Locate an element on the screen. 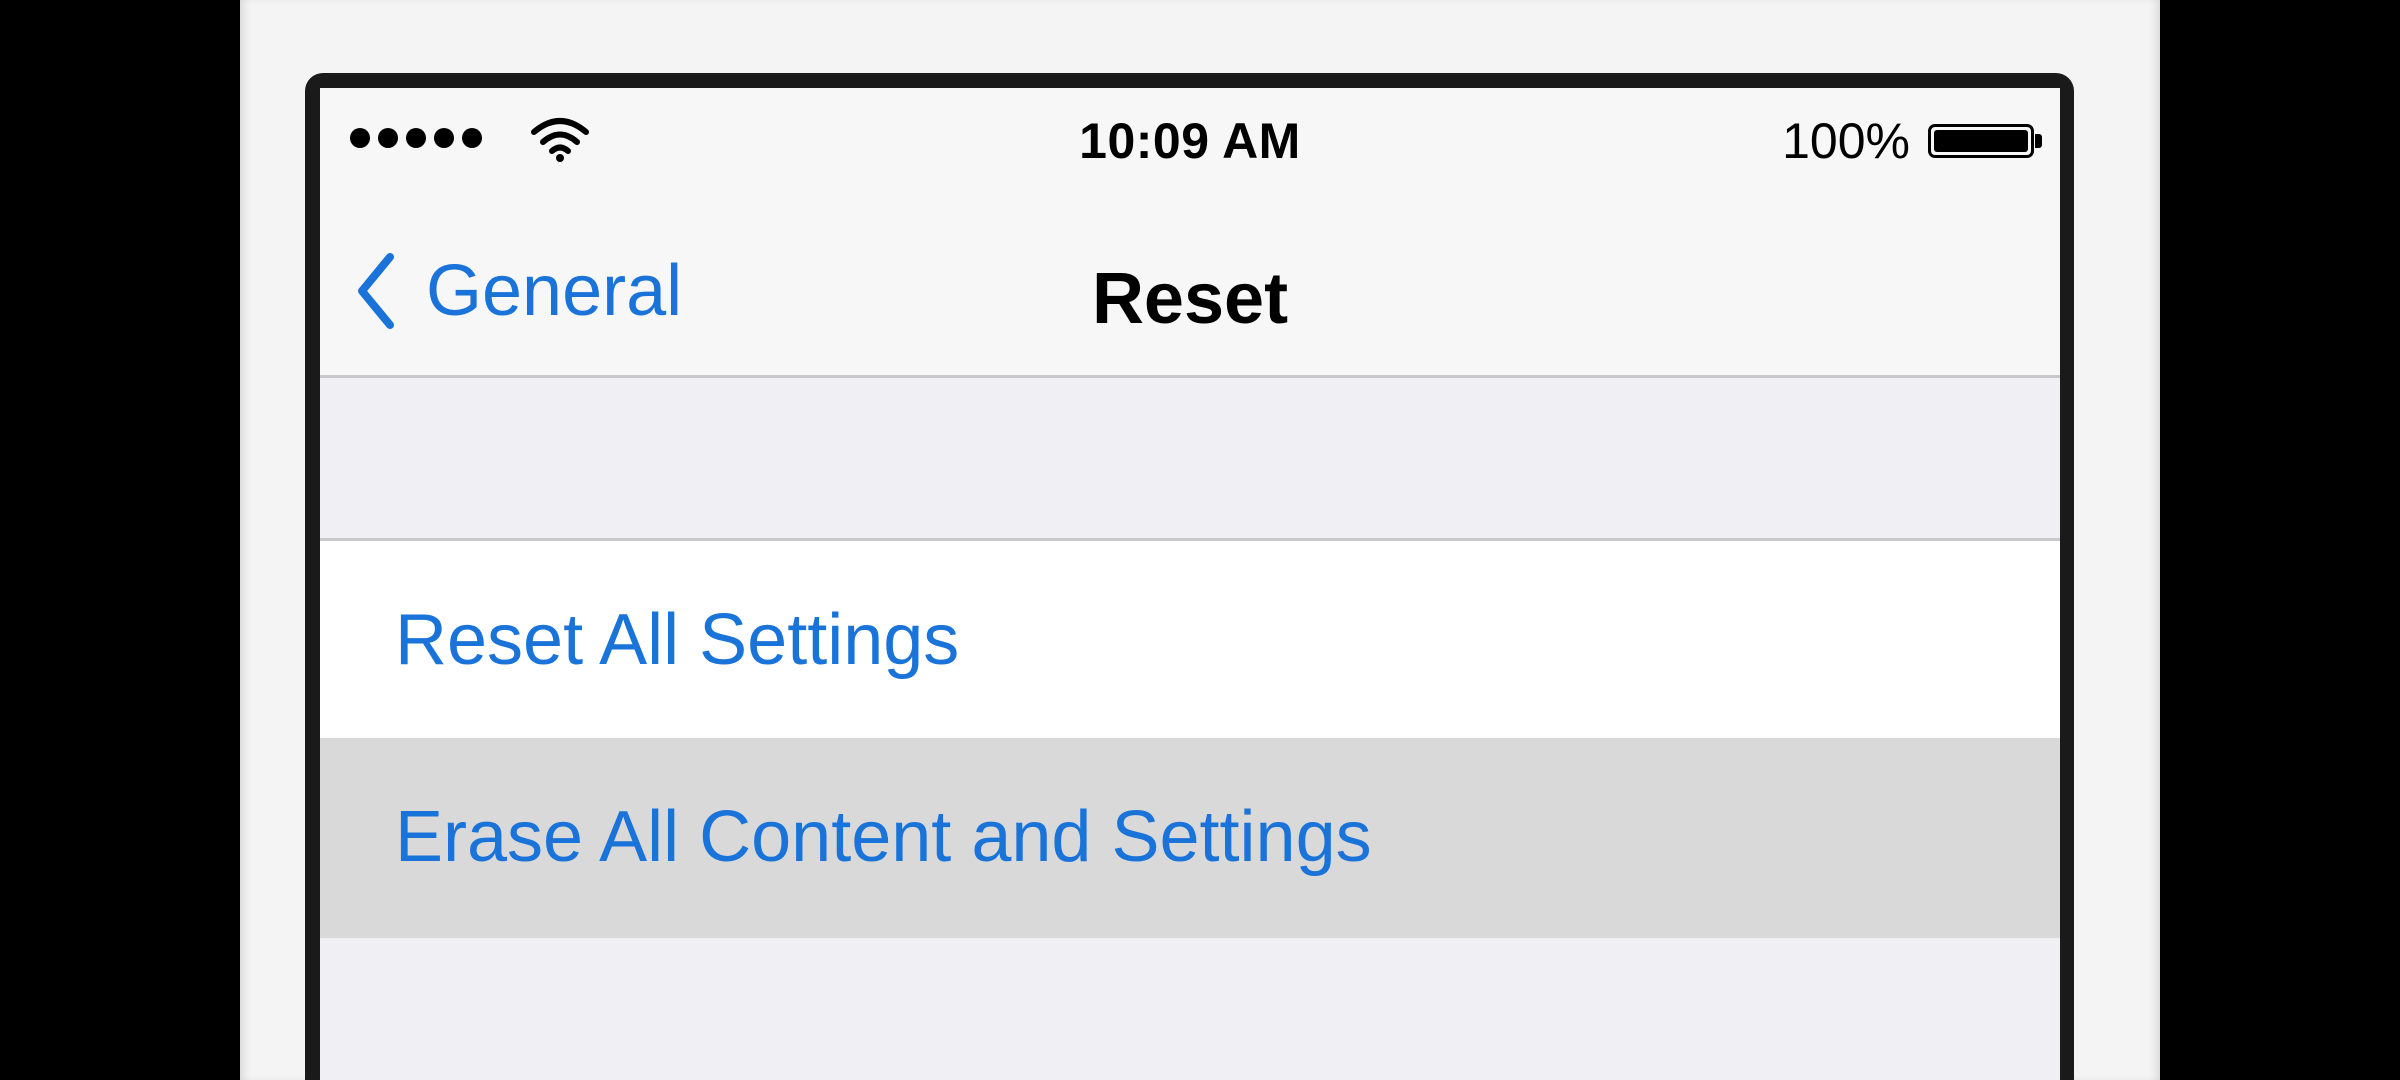 Image resolution: width=2400 pixels, height=1080 pixels. lower-background is located at coordinates (1190, 1009).